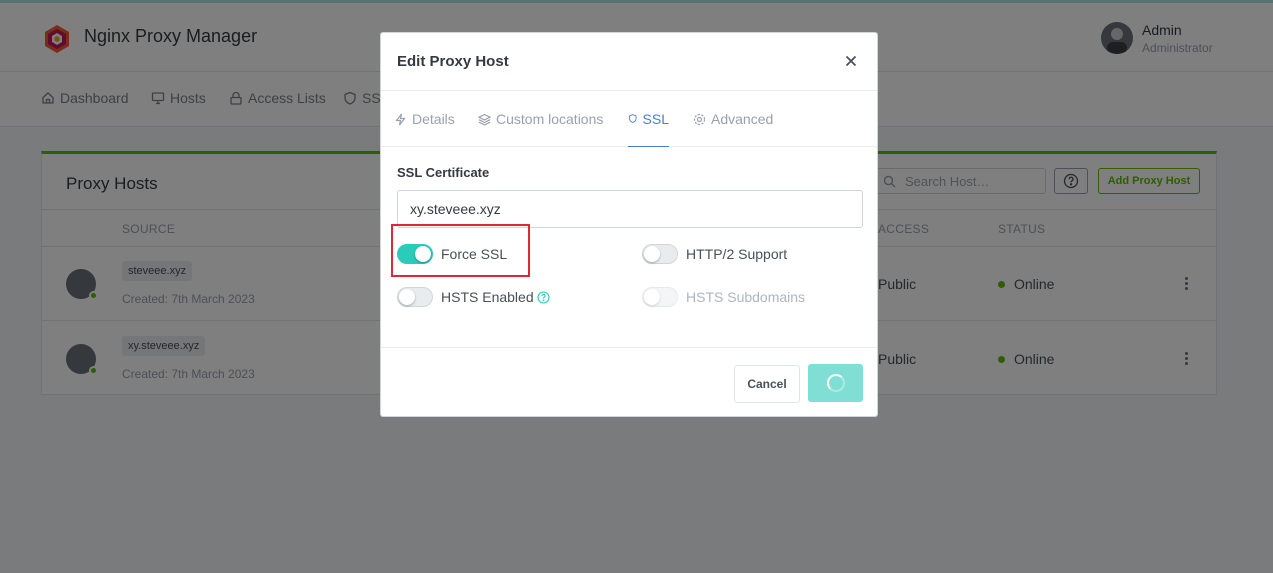  I want to click on hsts-enabled-label: HSTS Enabled, so click(487, 297).